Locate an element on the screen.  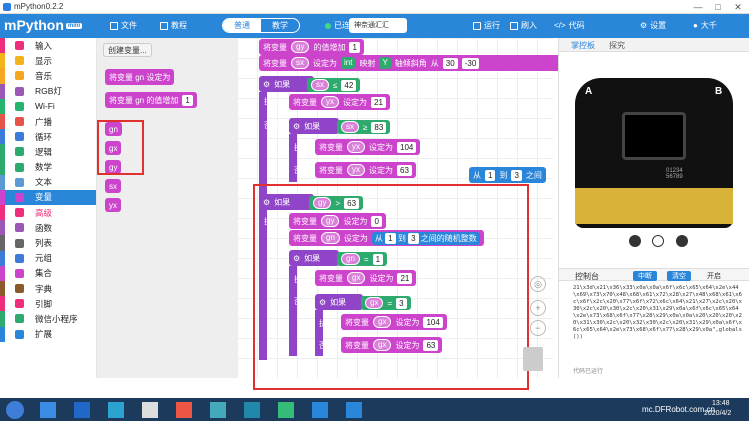
sidebar-item-17: 引脚 is located at coordinates (48, 304).